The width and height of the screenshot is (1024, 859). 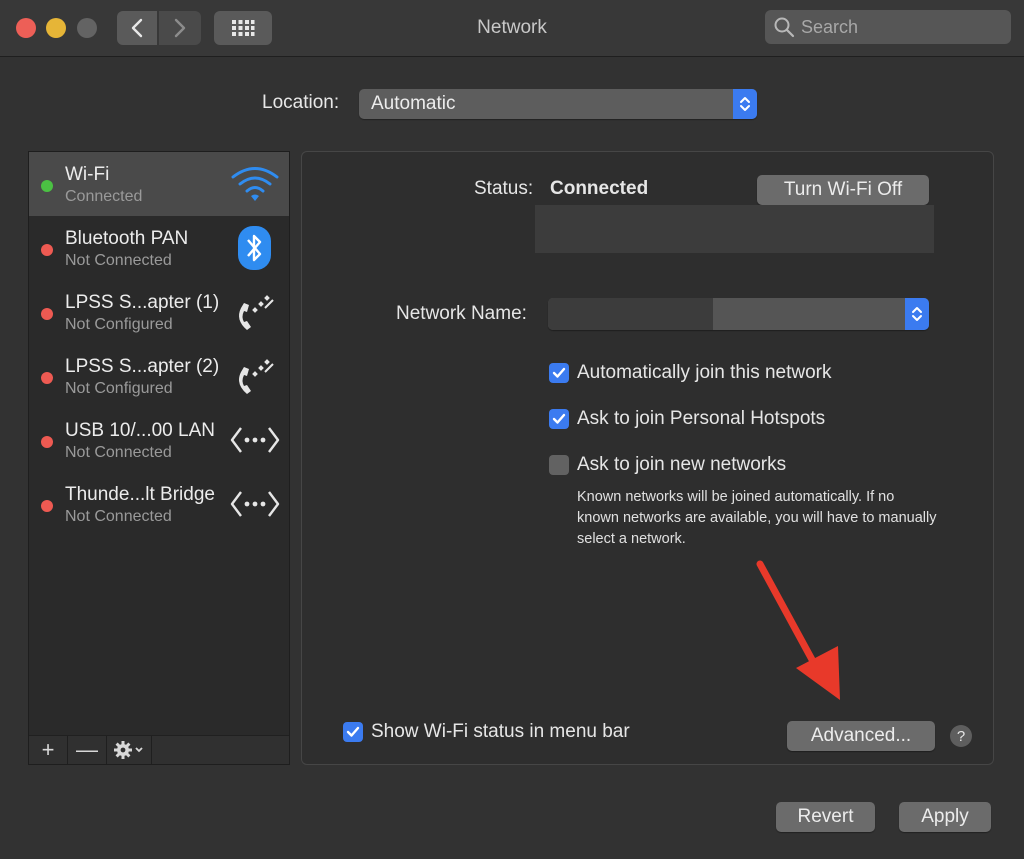 What do you see at coordinates (701, 418) in the screenshot?
I see `personal-hotspots-label: Ask to join Personal Hotspots` at bounding box center [701, 418].